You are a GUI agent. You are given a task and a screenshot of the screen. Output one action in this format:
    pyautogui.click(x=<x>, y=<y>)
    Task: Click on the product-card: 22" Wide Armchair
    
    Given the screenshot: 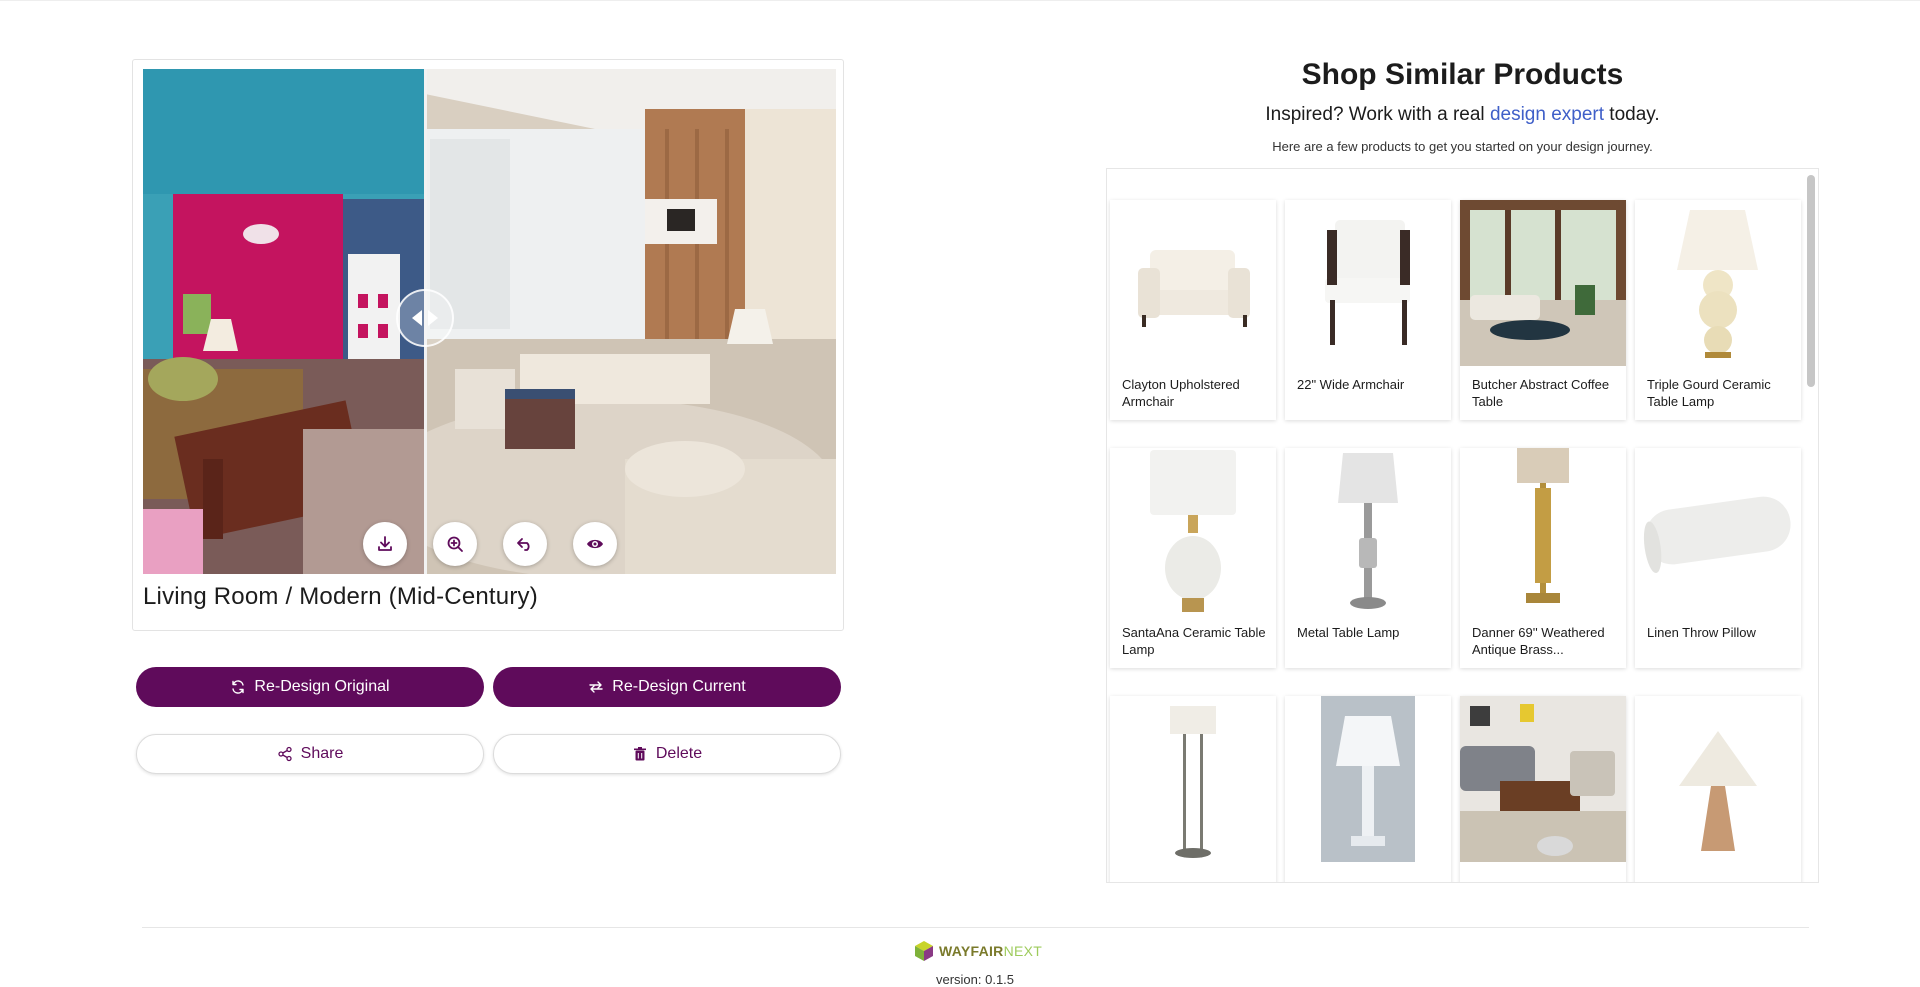 What is the action you would take?
    pyautogui.click(x=1368, y=310)
    